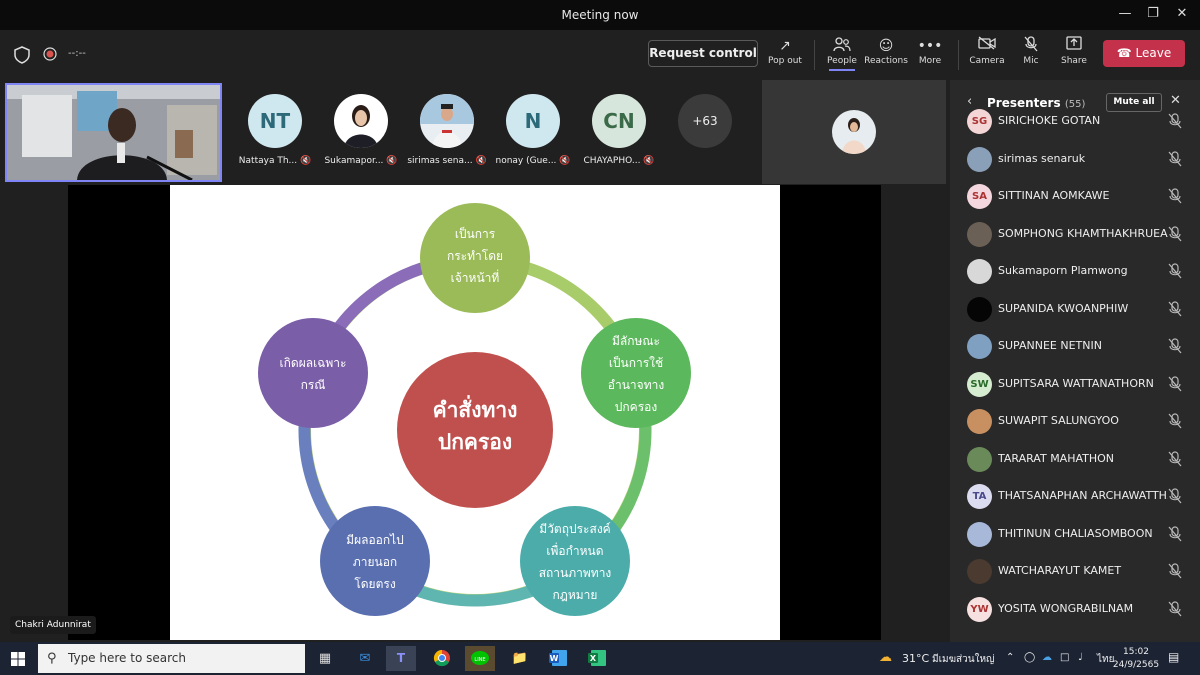 The height and width of the screenshot is (675, 1200). What do you see at coordinates (916, 658) in the screenshot?
I see `temperature: 31°C` at bounding box center [916, 658].